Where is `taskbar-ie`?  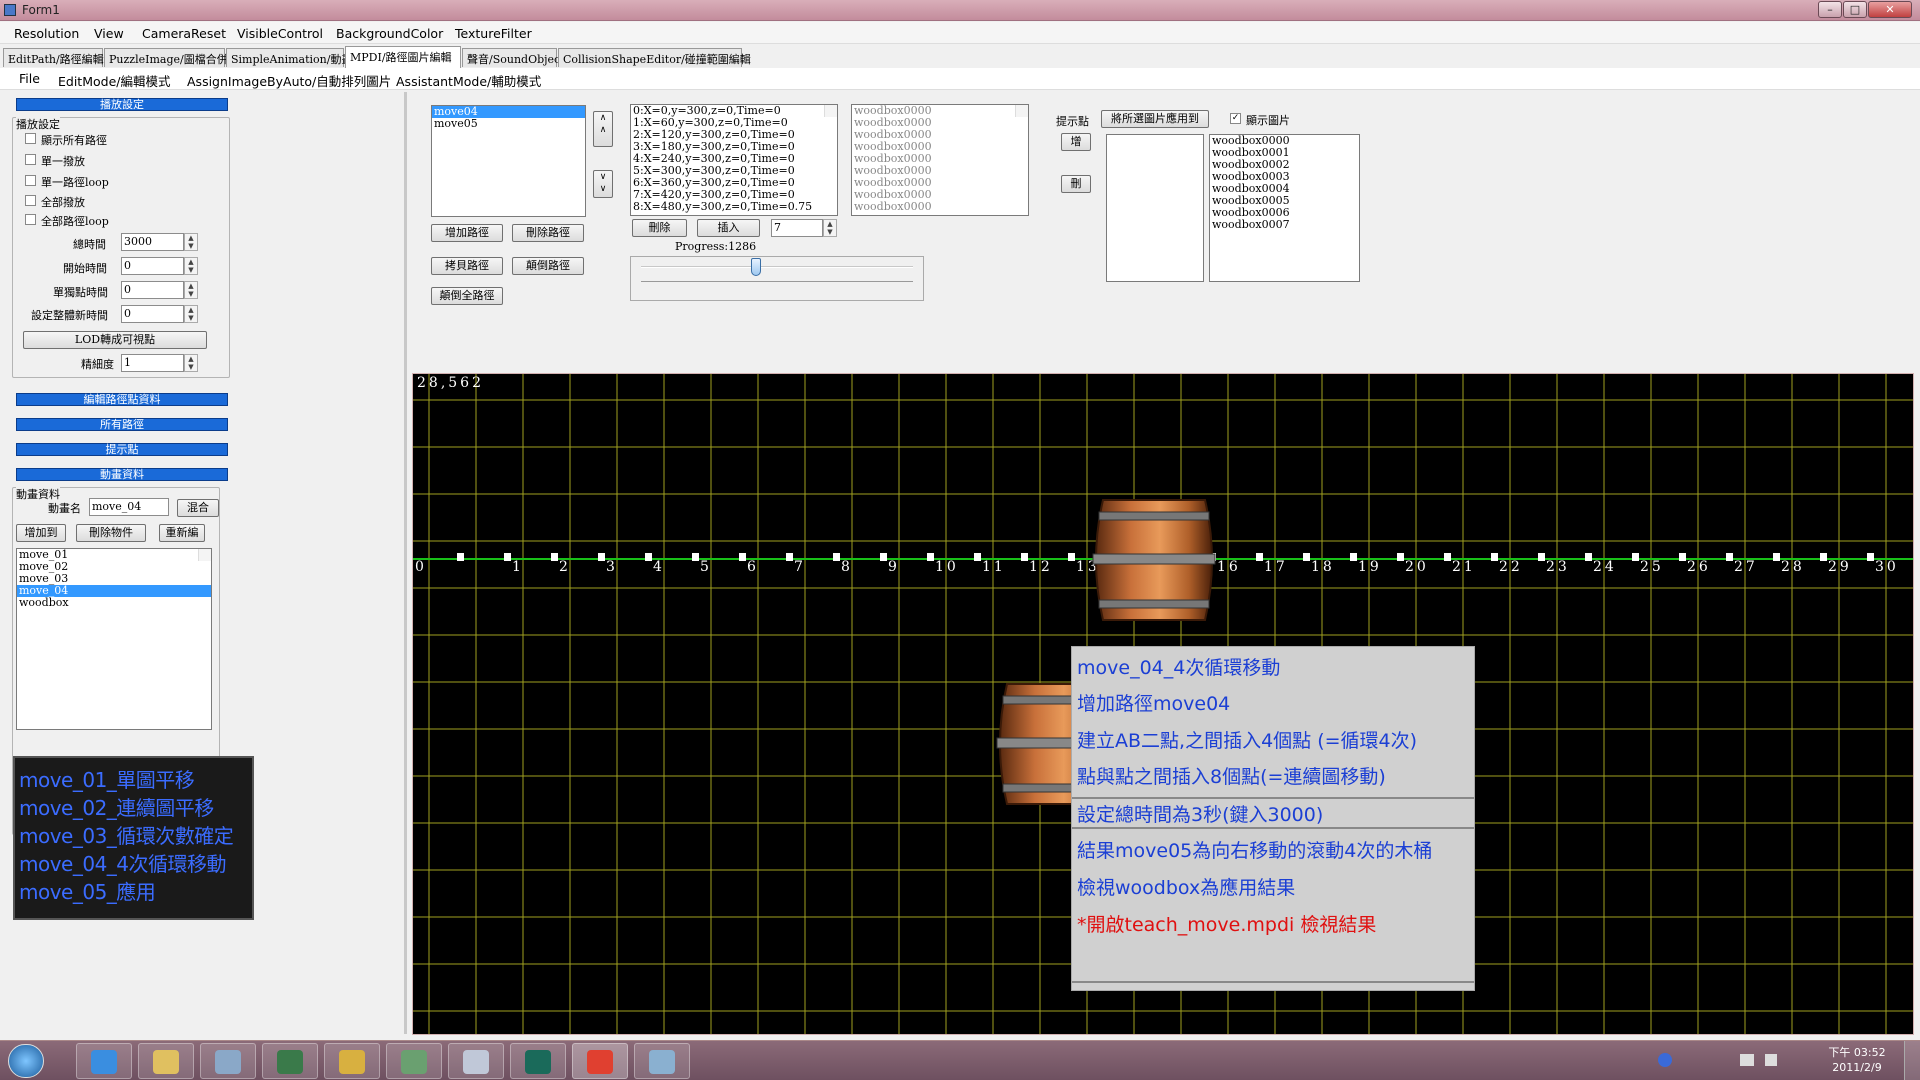
taskbar-ie is located at coordinates (104, 1061).